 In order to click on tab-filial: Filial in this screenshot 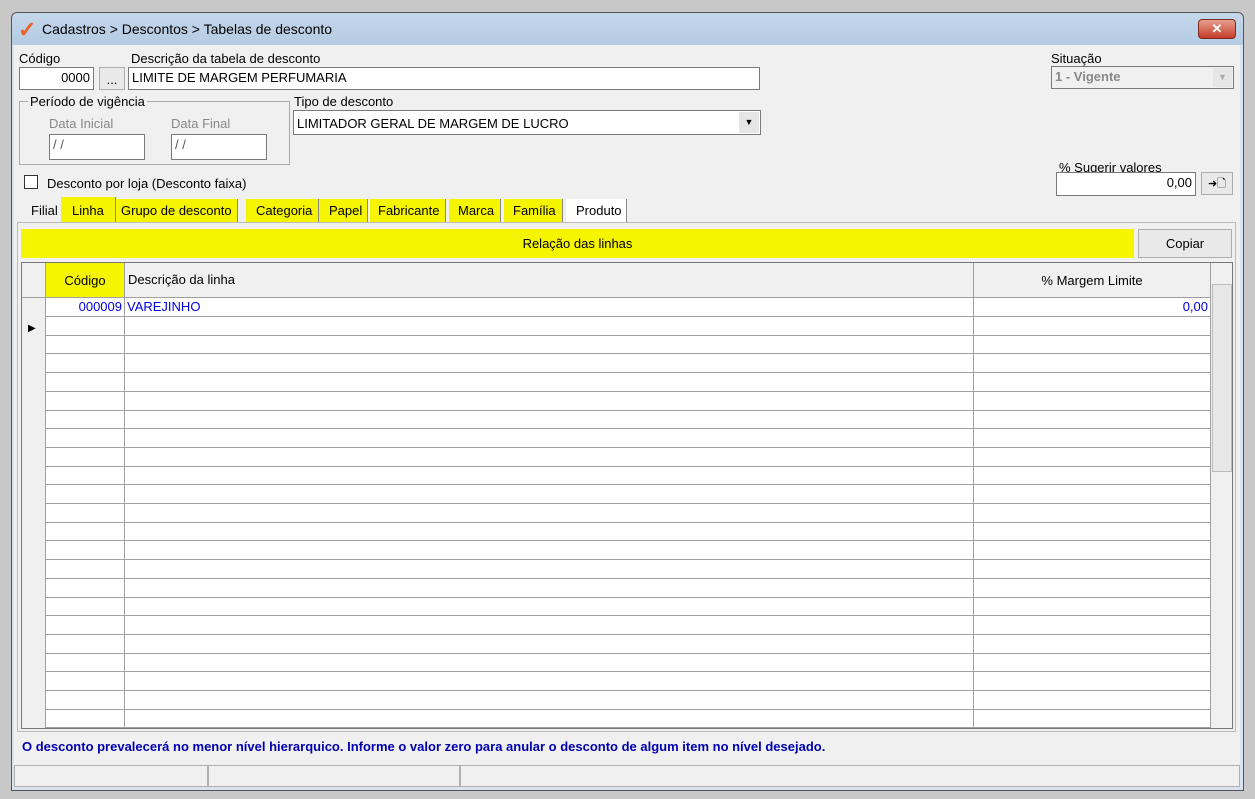, I will do `click(44, 211)`.